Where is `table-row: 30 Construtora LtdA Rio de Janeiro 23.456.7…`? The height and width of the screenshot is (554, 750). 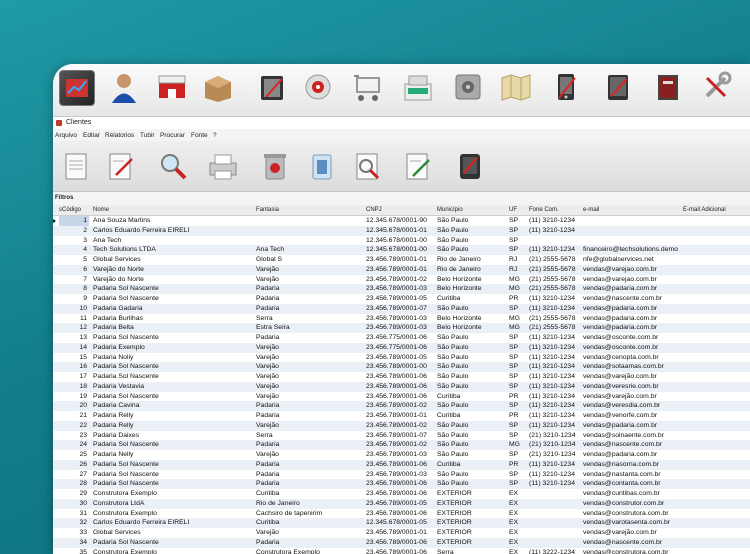
table-row: 30 Construtora LtdA Rio de Janeiro 23.456.7… is located at coordinates (401, 503).